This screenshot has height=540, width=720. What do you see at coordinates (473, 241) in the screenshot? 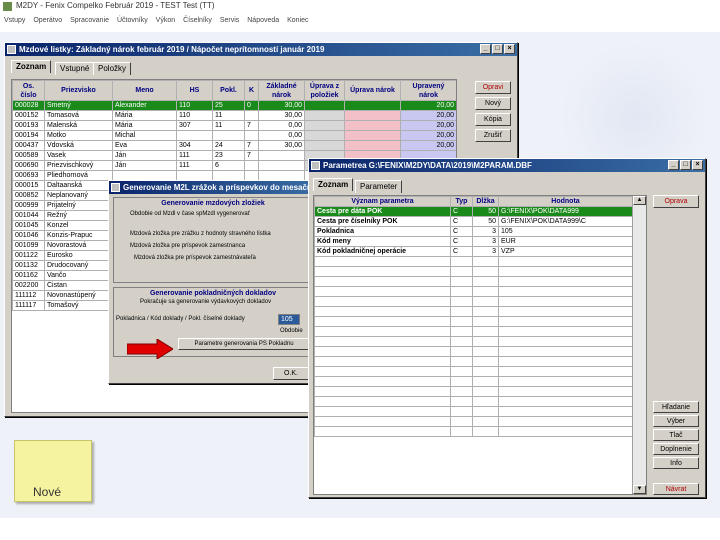
I see `table-row: Kód meny C 3 EUR` at bounding box center [473, 241].